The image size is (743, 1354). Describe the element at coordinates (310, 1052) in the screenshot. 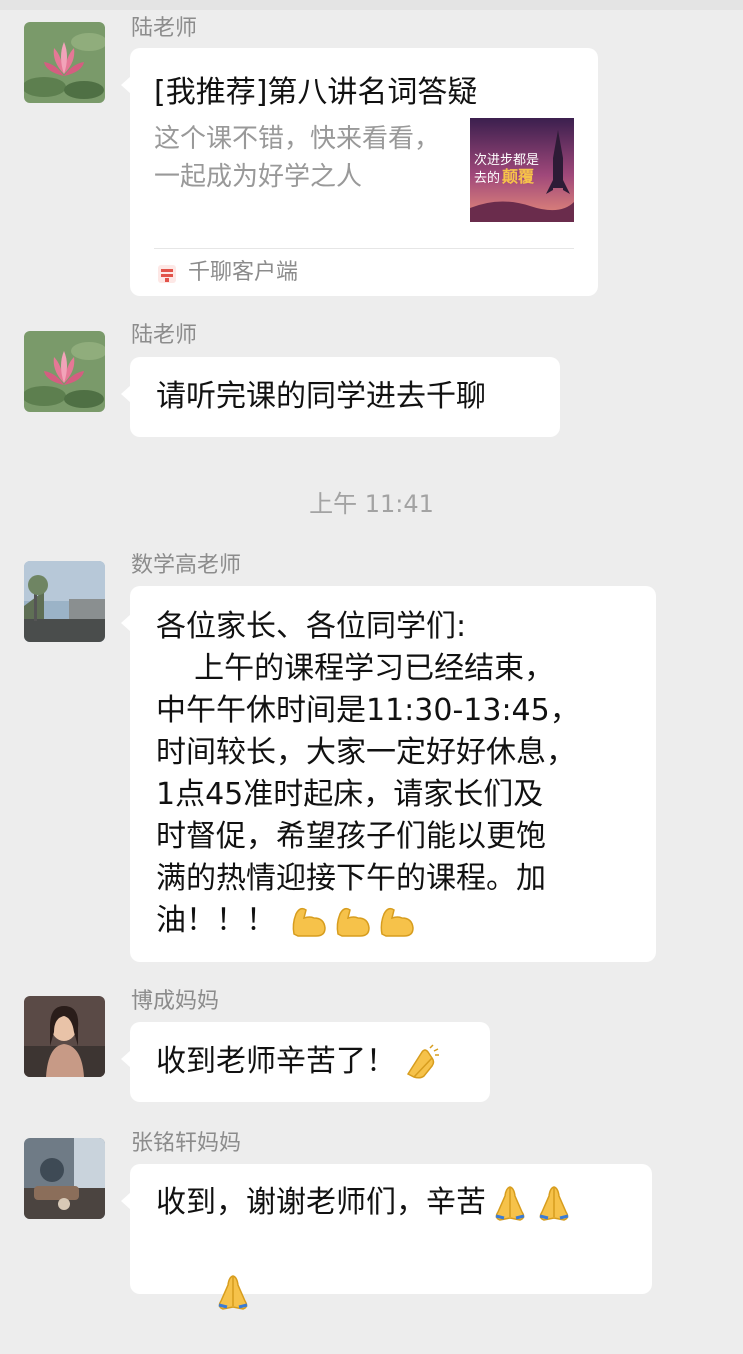

I see `message-text: 收到老师辛苦了！` at that location.